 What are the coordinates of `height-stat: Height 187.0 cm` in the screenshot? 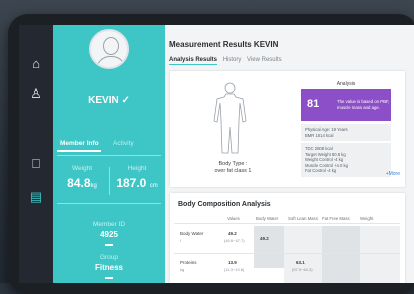 It's located at (137, 177).